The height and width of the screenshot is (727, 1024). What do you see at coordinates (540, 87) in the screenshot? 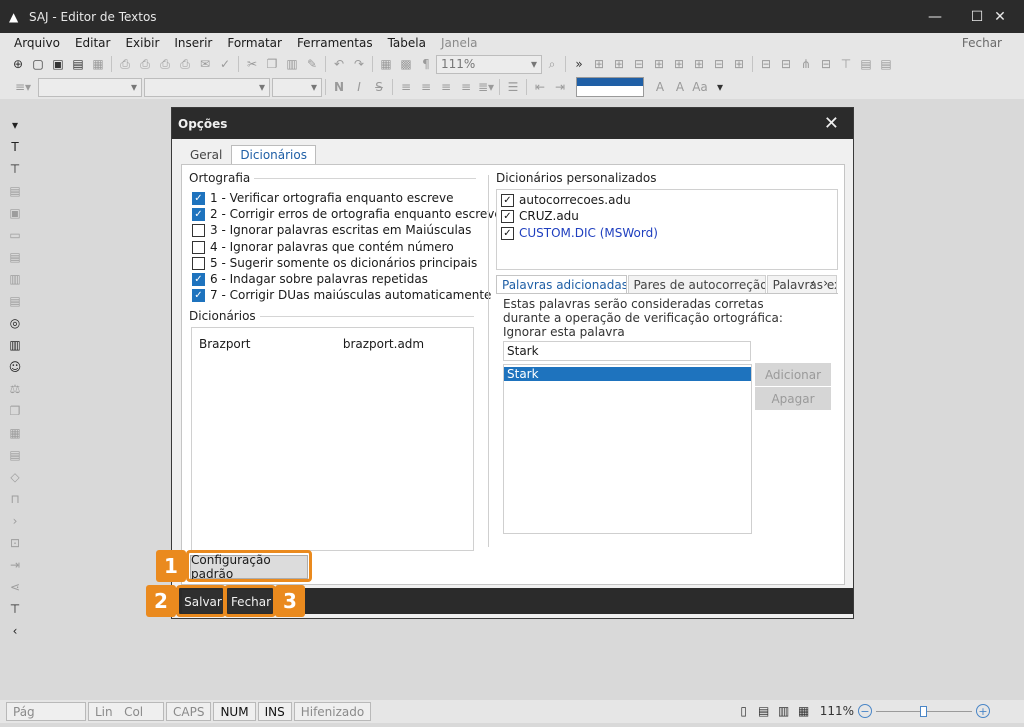
I see `outdent-icon: ⇤` at bounding box center [540, 87].